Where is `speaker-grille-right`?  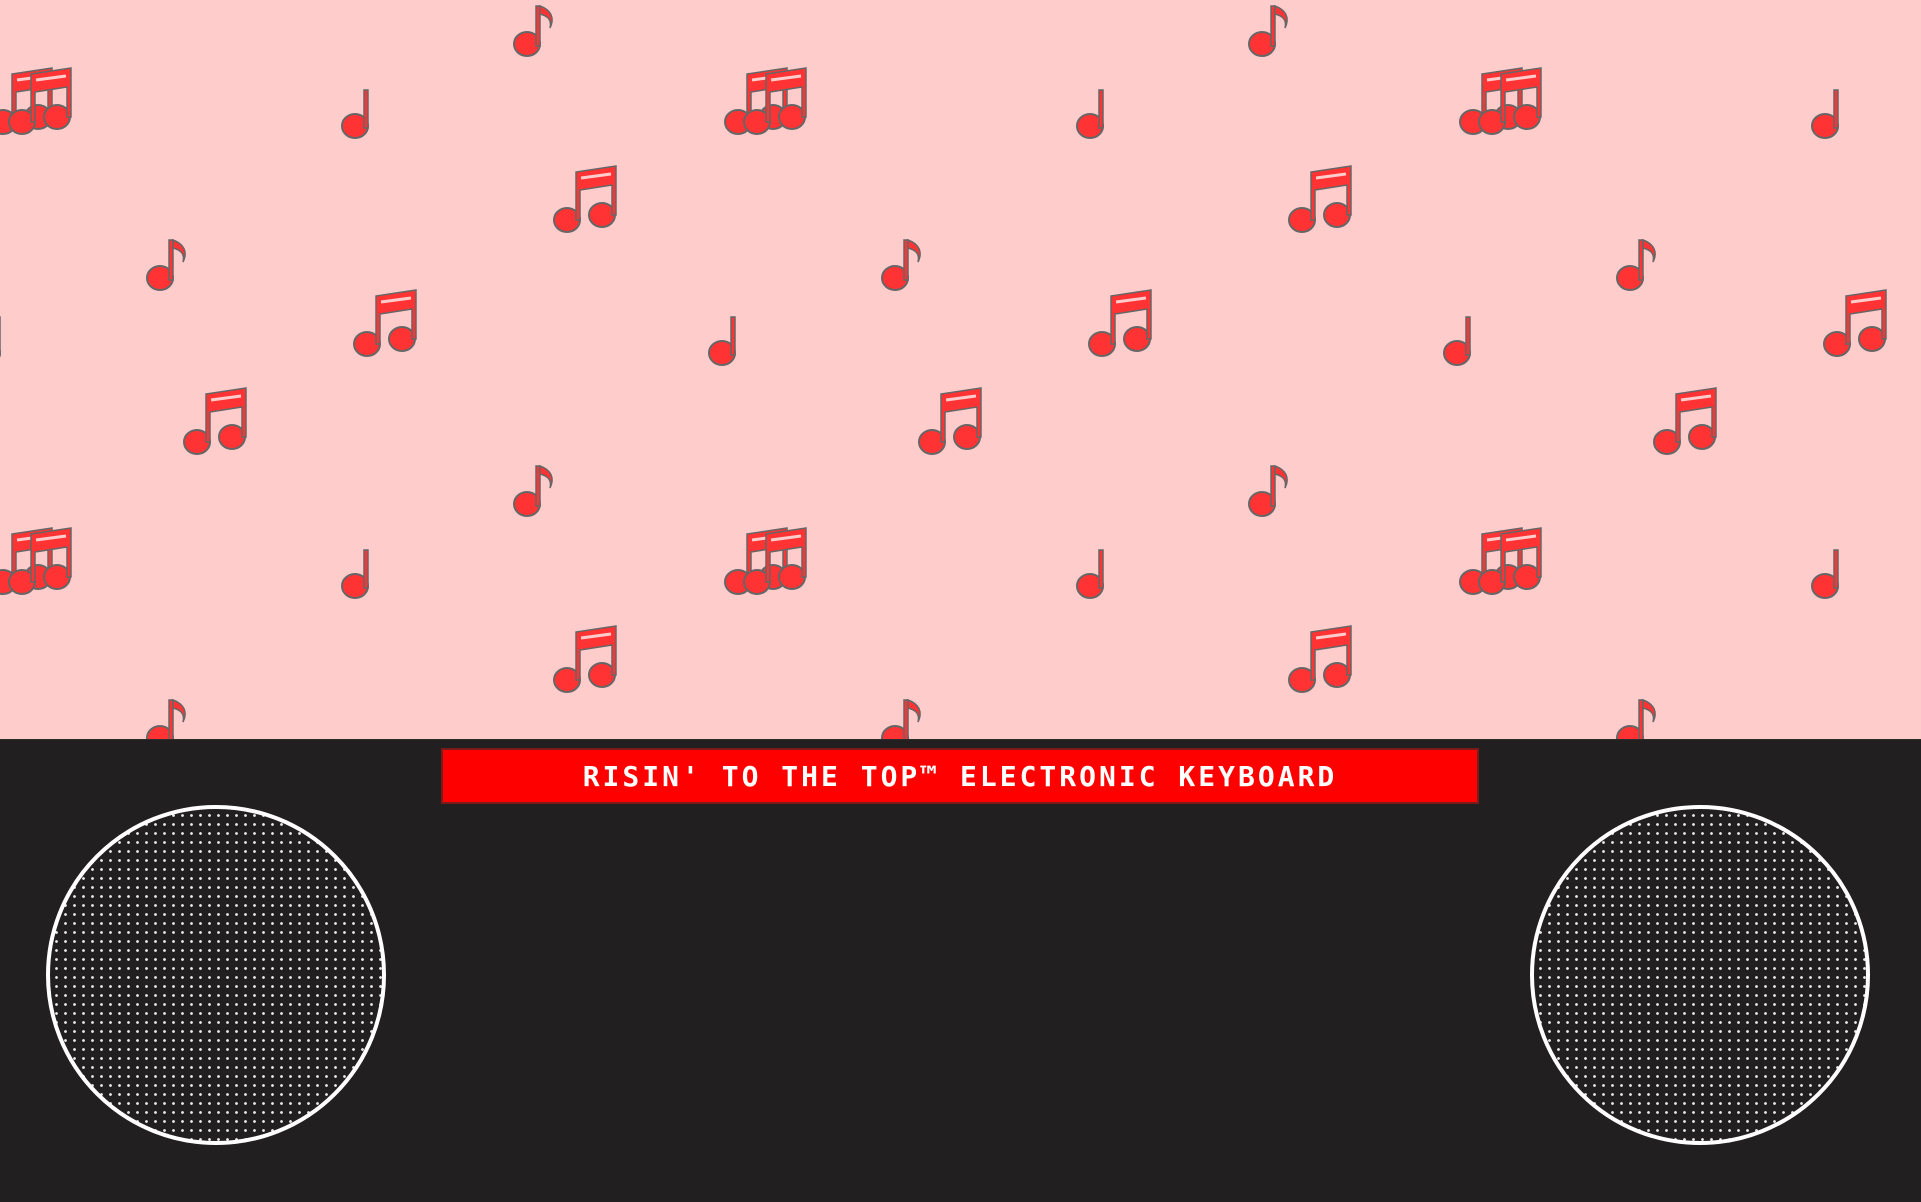
speaker-grille-right is located at coordinates (1700, 975).